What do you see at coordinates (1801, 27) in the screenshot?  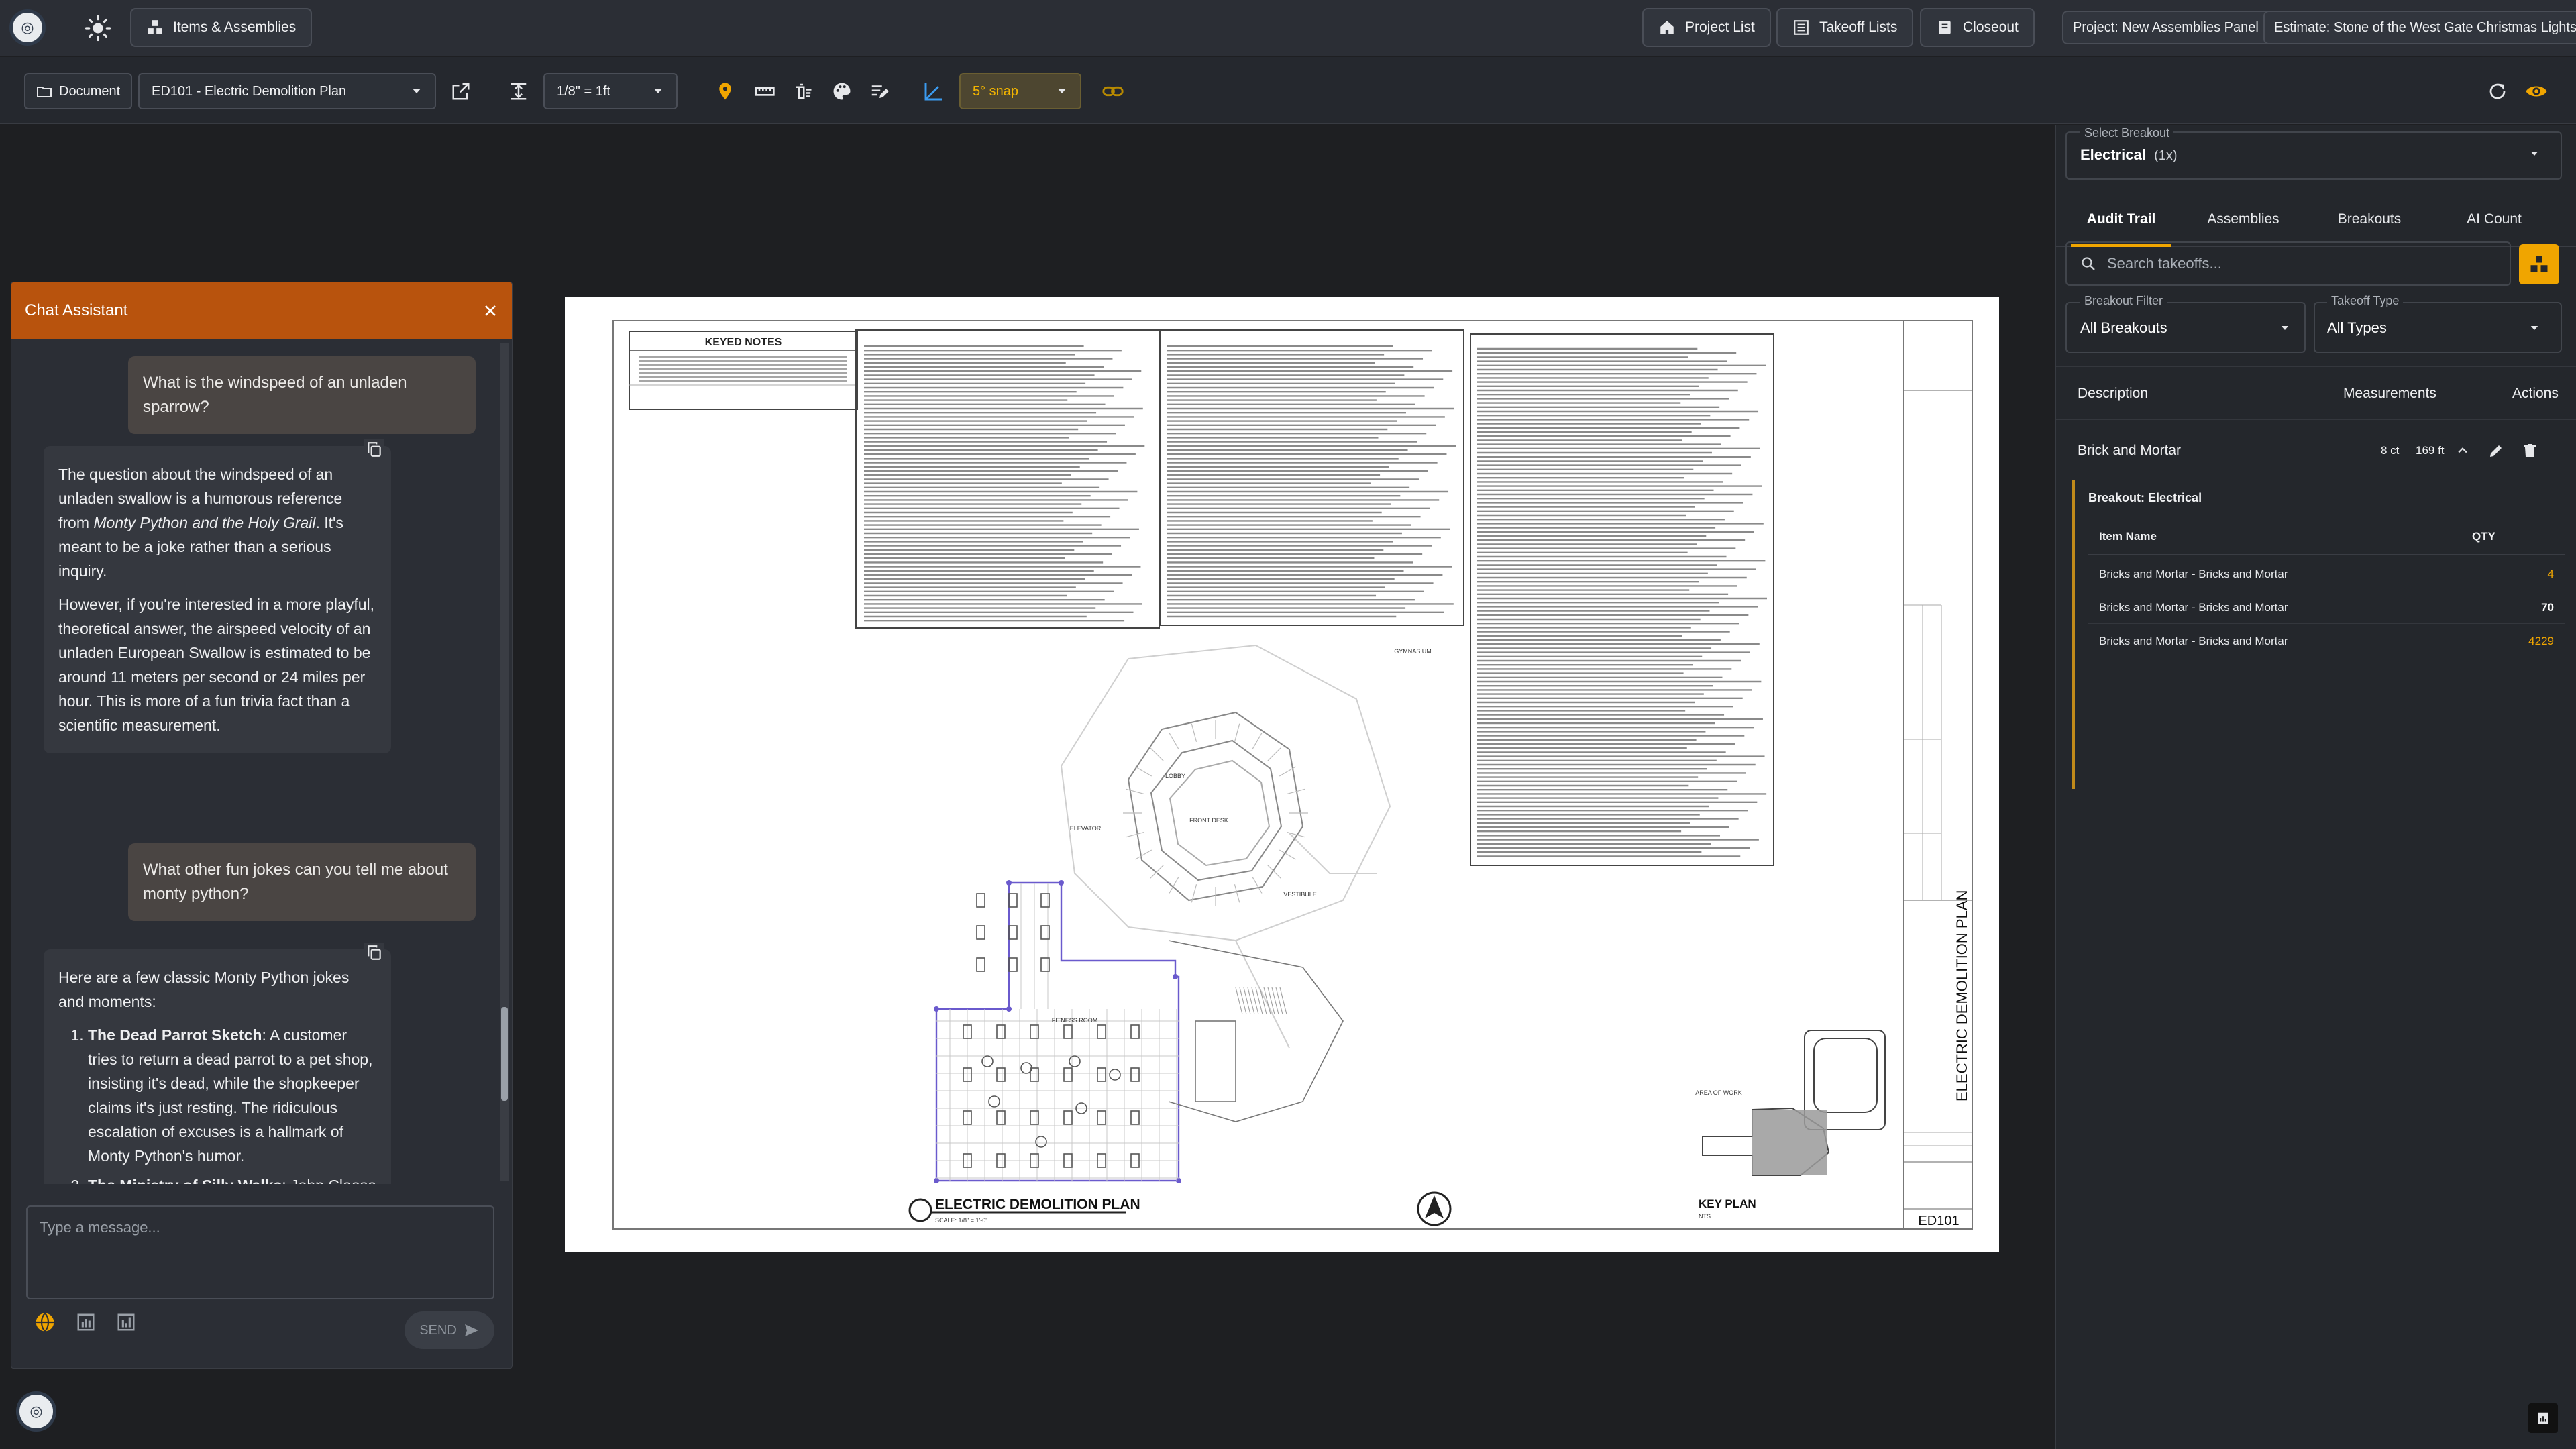 I see `list-icon` at bounding box center [1801, 27].